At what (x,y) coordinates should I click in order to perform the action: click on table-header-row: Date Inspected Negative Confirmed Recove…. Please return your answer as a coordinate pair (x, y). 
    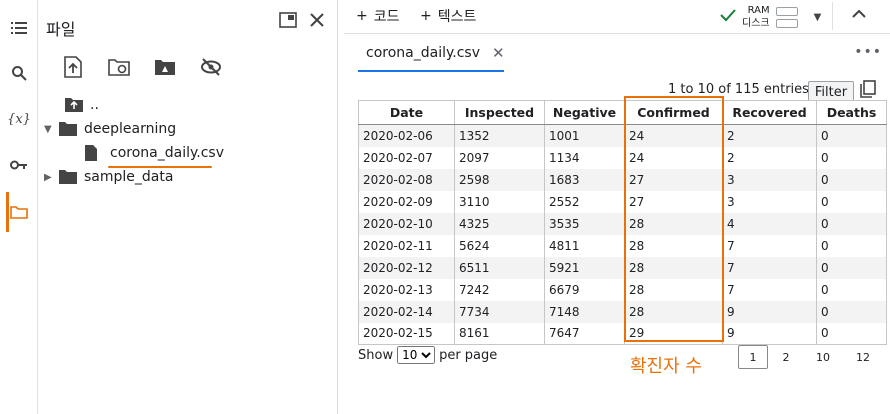
    Looking at the image, I should click on (622, 112).